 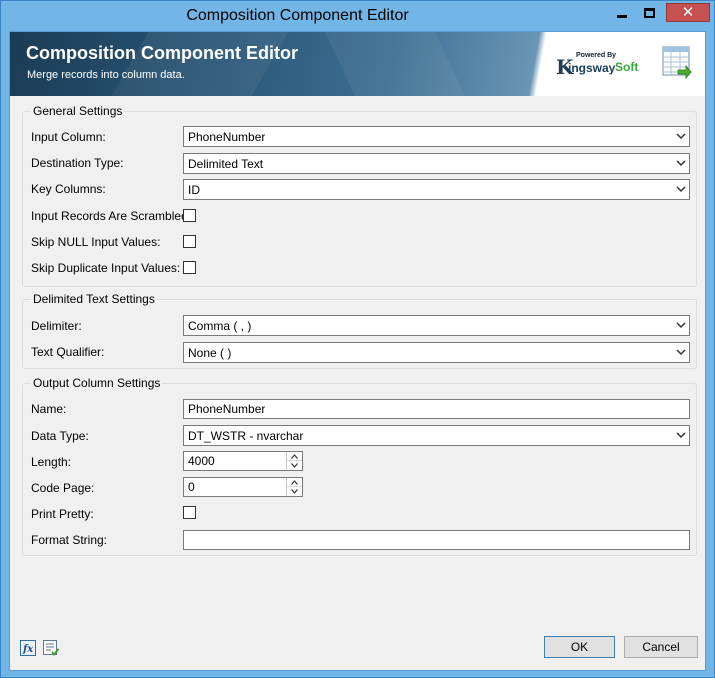 I want to click on code-page-increment-button, so click(x=294, y=482).